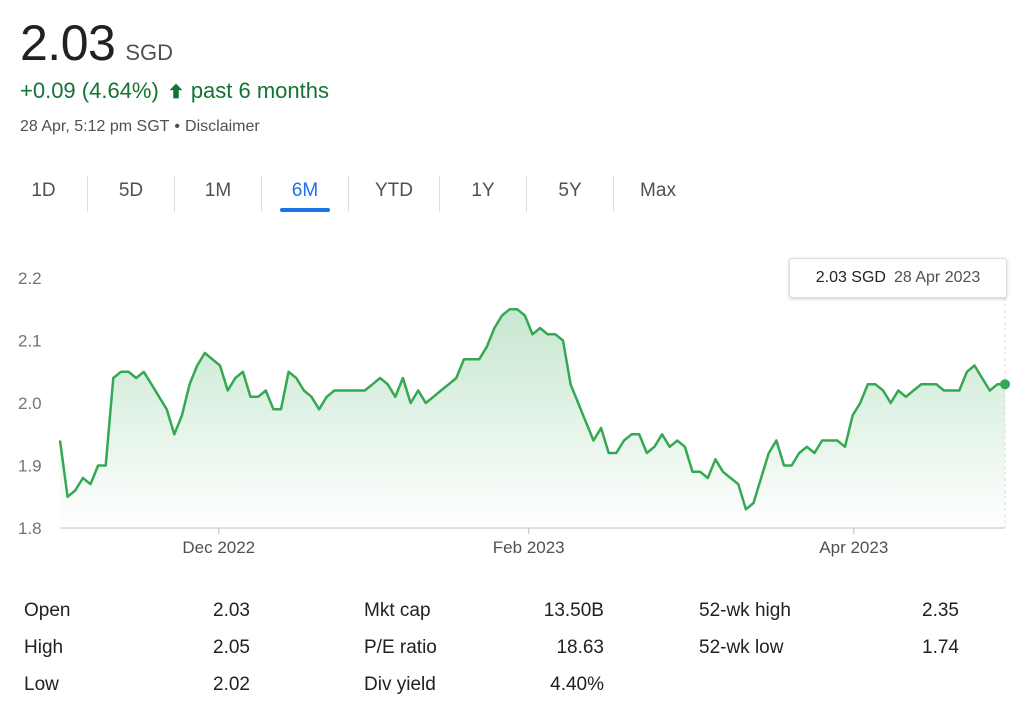  Describe the element at coordinates (940, 610) in the screenshot. I see `stat-value-52wk-high: 2.35` at that location.